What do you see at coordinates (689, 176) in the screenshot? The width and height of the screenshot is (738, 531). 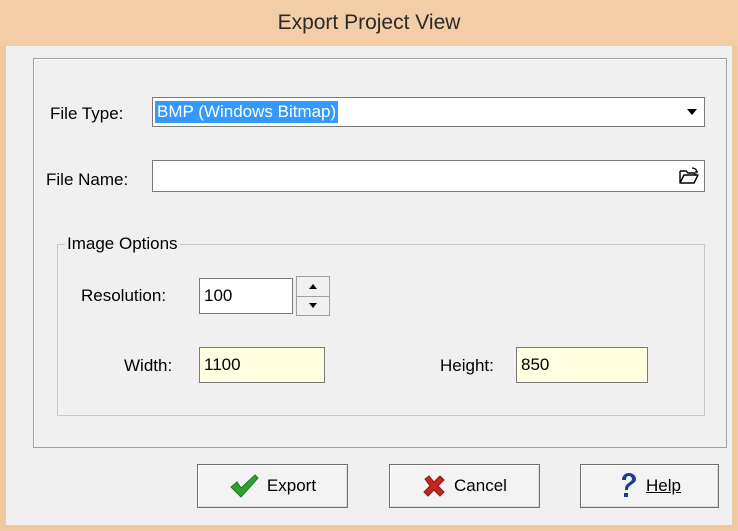 I see `open-folder-icon` at bounding box center [689, 176].